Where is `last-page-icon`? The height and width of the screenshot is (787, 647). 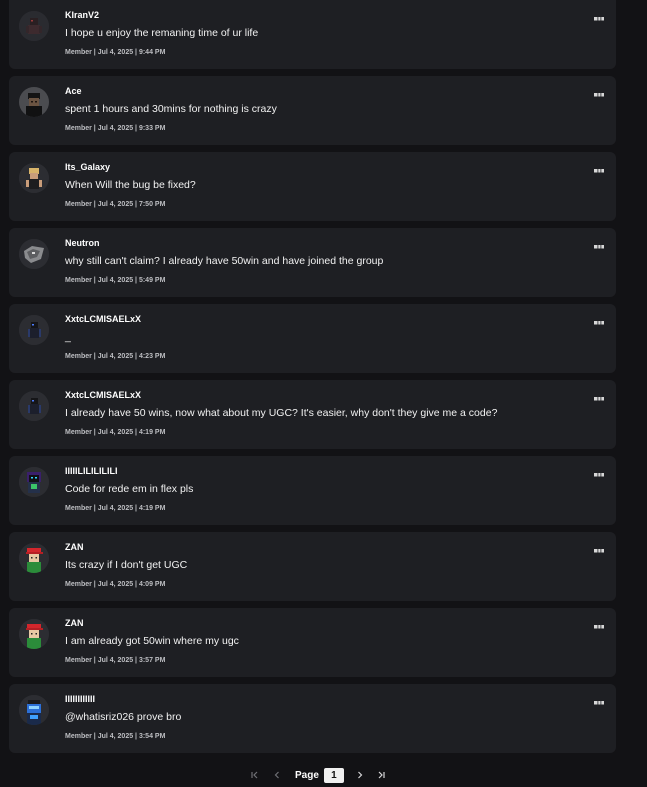
last-page-icon is located at coordinates (381, 775).